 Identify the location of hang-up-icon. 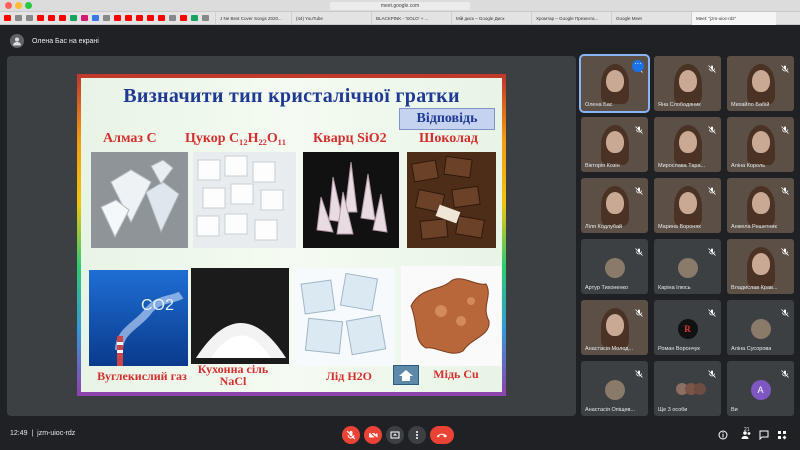
(442, 435).